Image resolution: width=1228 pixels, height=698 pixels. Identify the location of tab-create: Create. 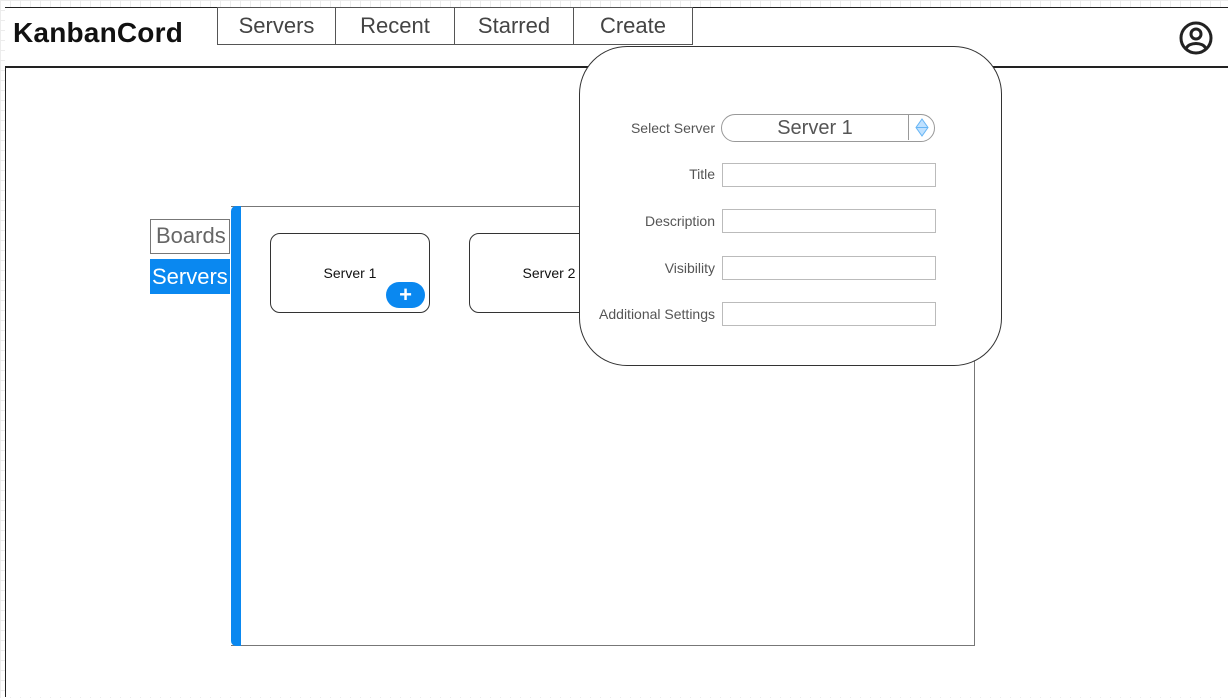
(633, 26).